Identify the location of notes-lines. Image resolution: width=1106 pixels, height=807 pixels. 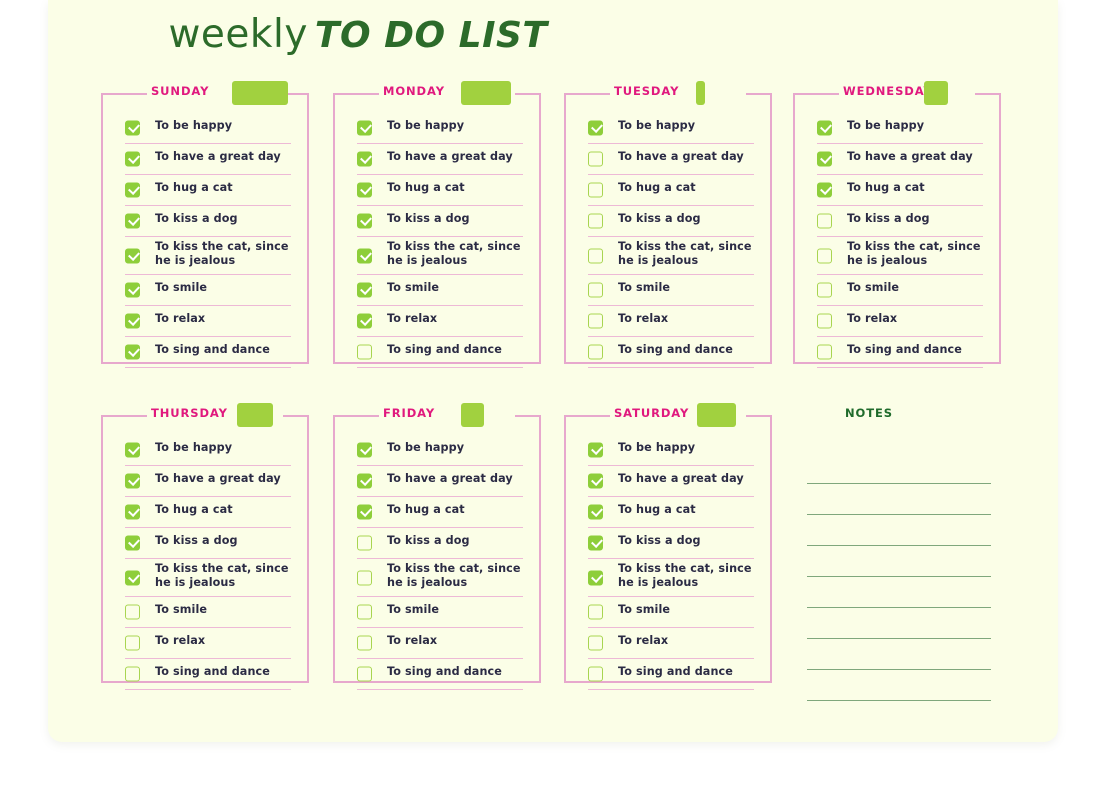
(899, 577).